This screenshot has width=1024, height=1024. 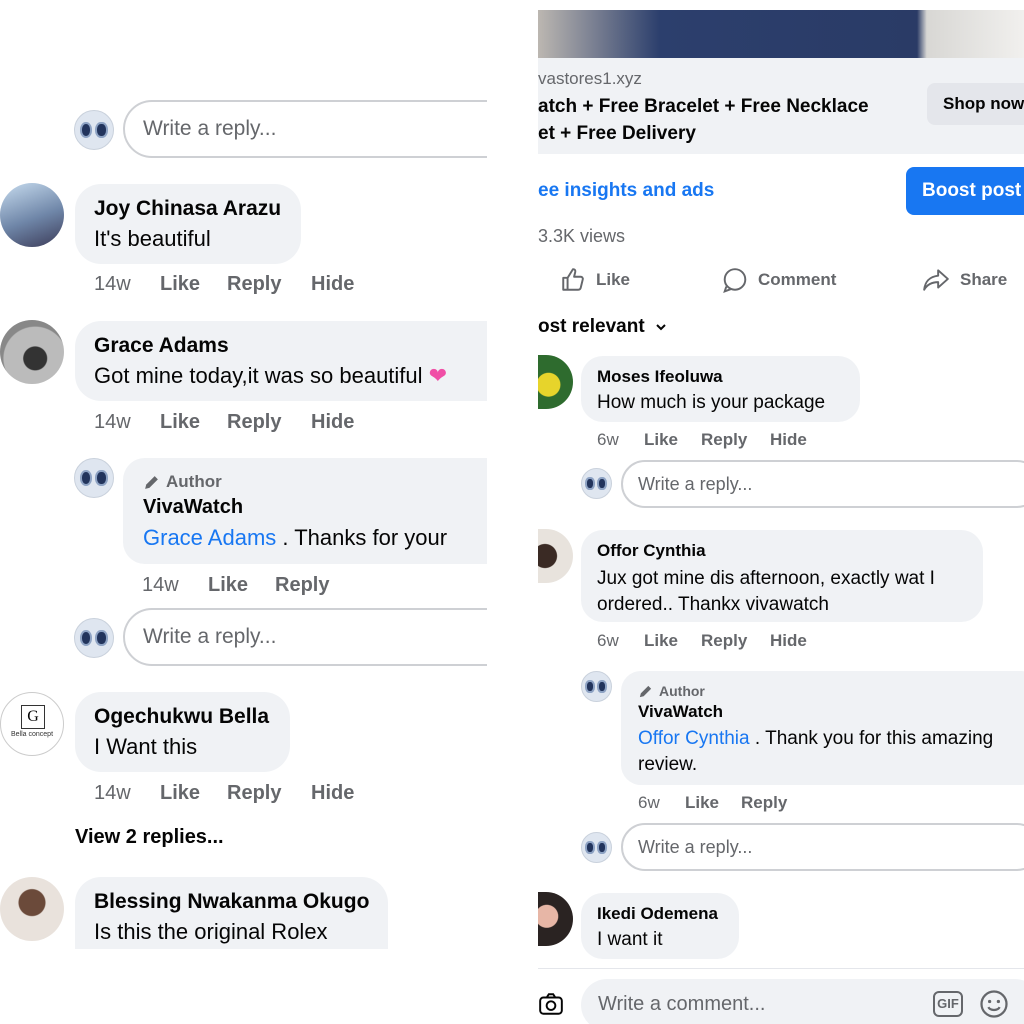 What do you see at coordinates (802, 1001) in the screenshot?
I see `comment-input: Write a comment... GIF` at bounding box center [802, 1001].